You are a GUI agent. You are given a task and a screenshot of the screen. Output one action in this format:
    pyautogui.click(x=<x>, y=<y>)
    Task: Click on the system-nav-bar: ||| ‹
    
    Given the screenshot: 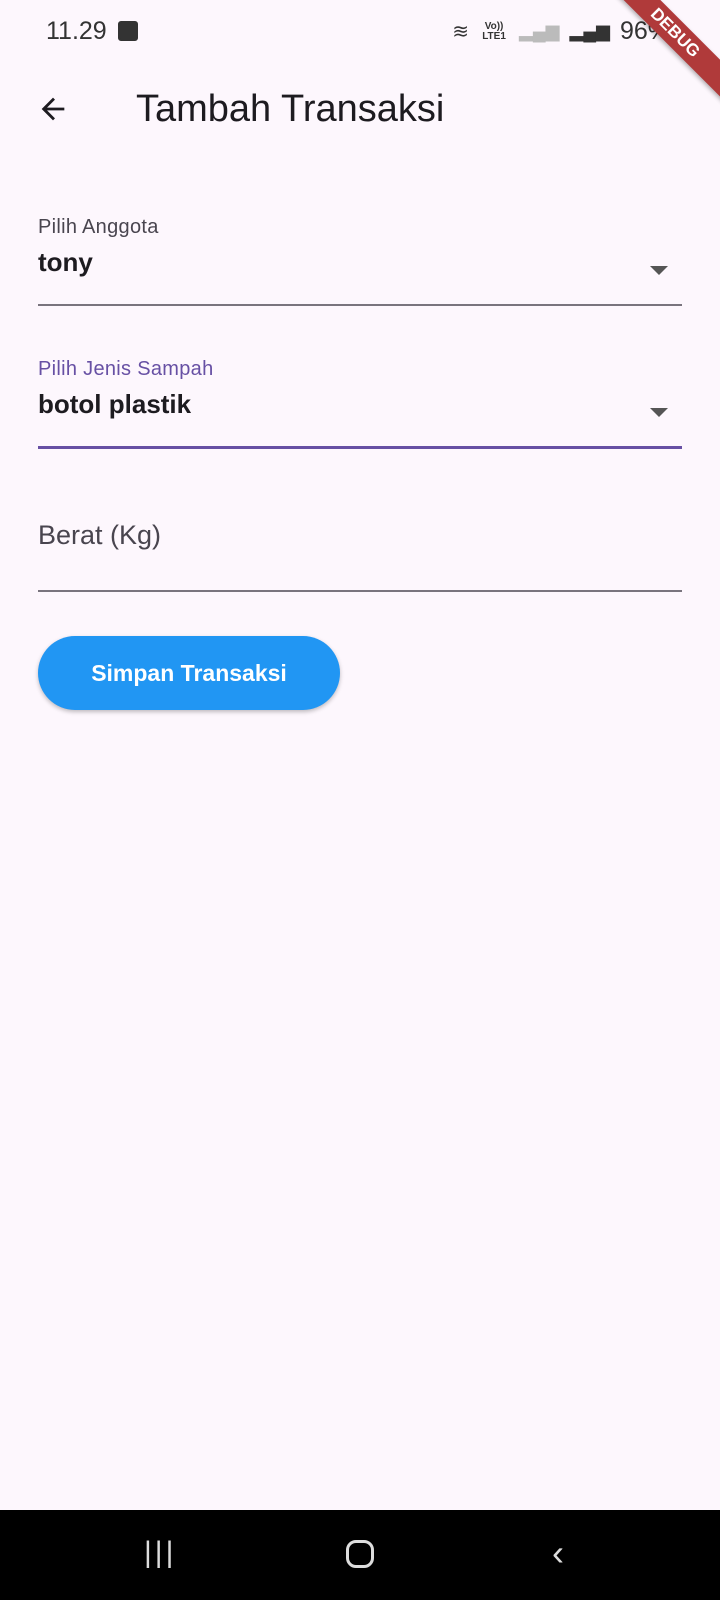 What is the action you would take?
    pyautogui.click(x=360, y=1555)
    